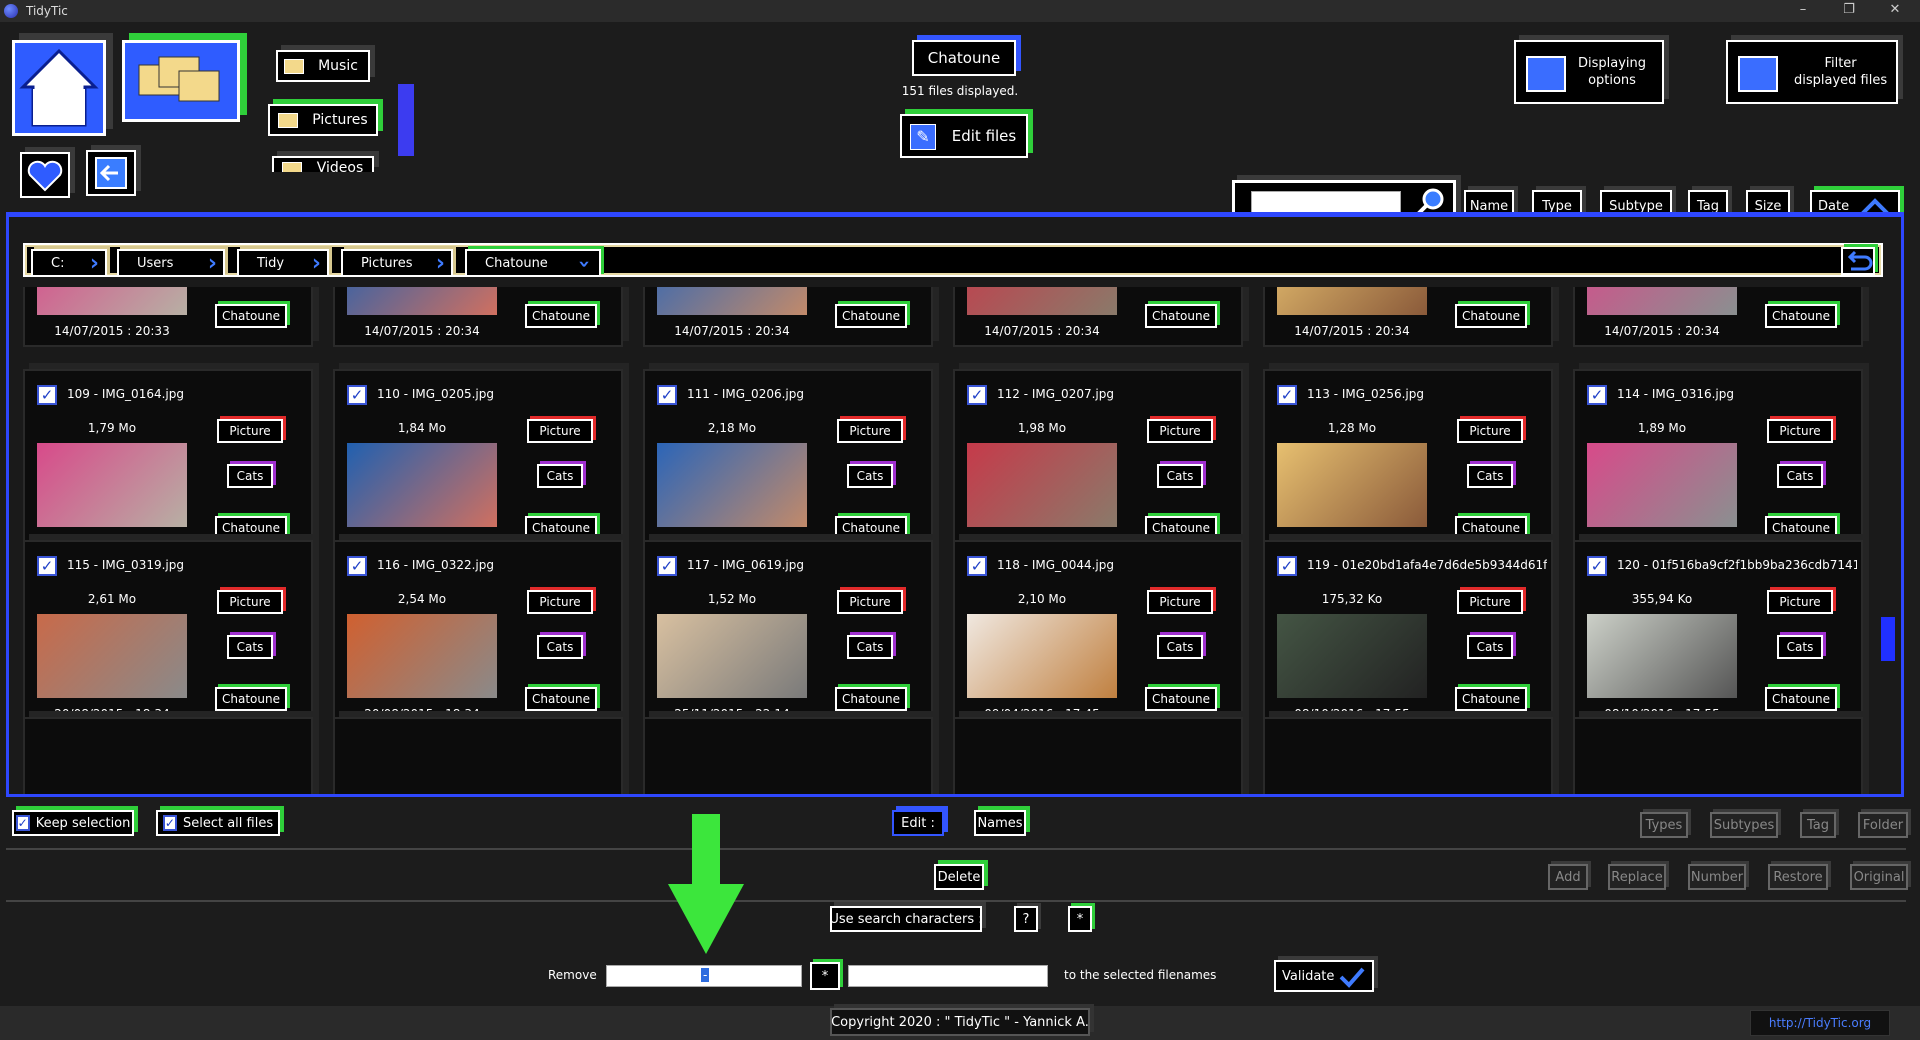  What do you see at coordinates (1798, 877) in the screenshot?
I see `restore-button-tool: Restore` at bounding box center [1798, 877].